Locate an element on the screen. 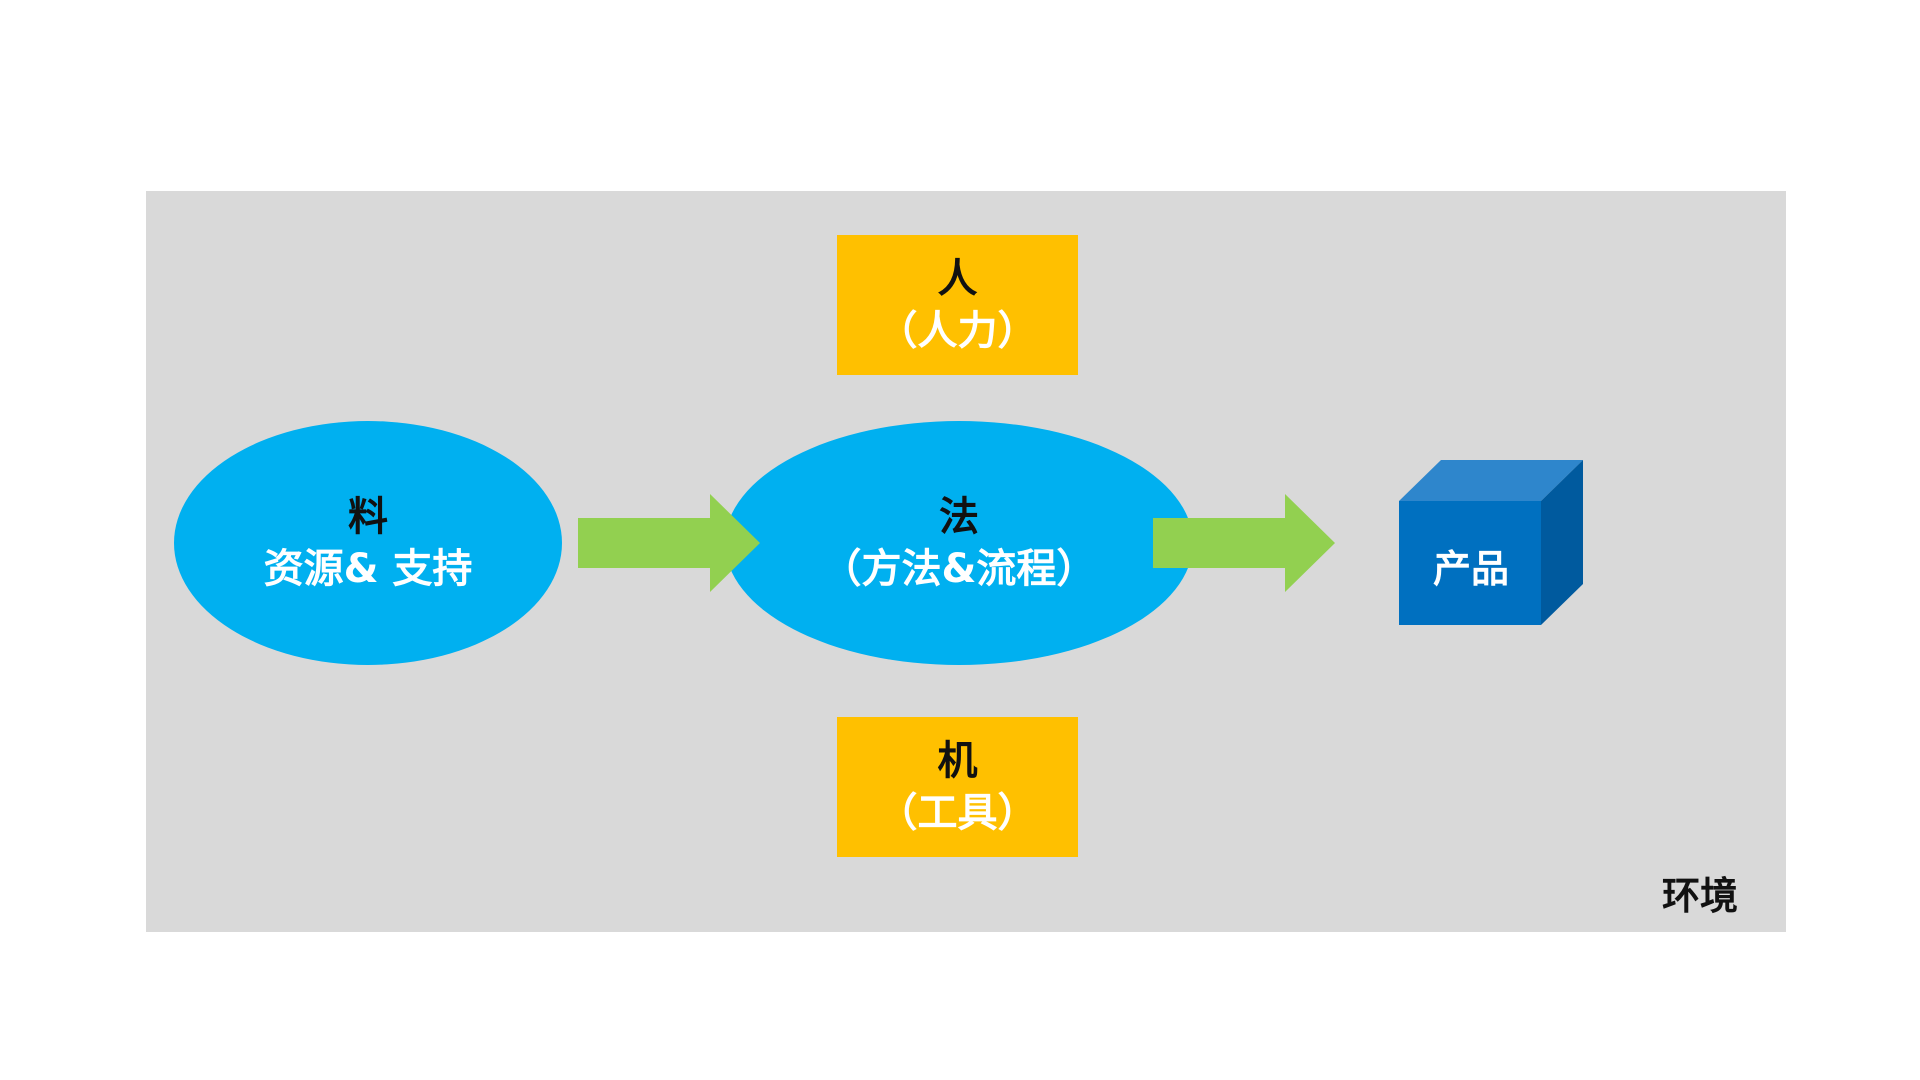  arrow-method-to-product-shape is located at coordinates (1244, 543).